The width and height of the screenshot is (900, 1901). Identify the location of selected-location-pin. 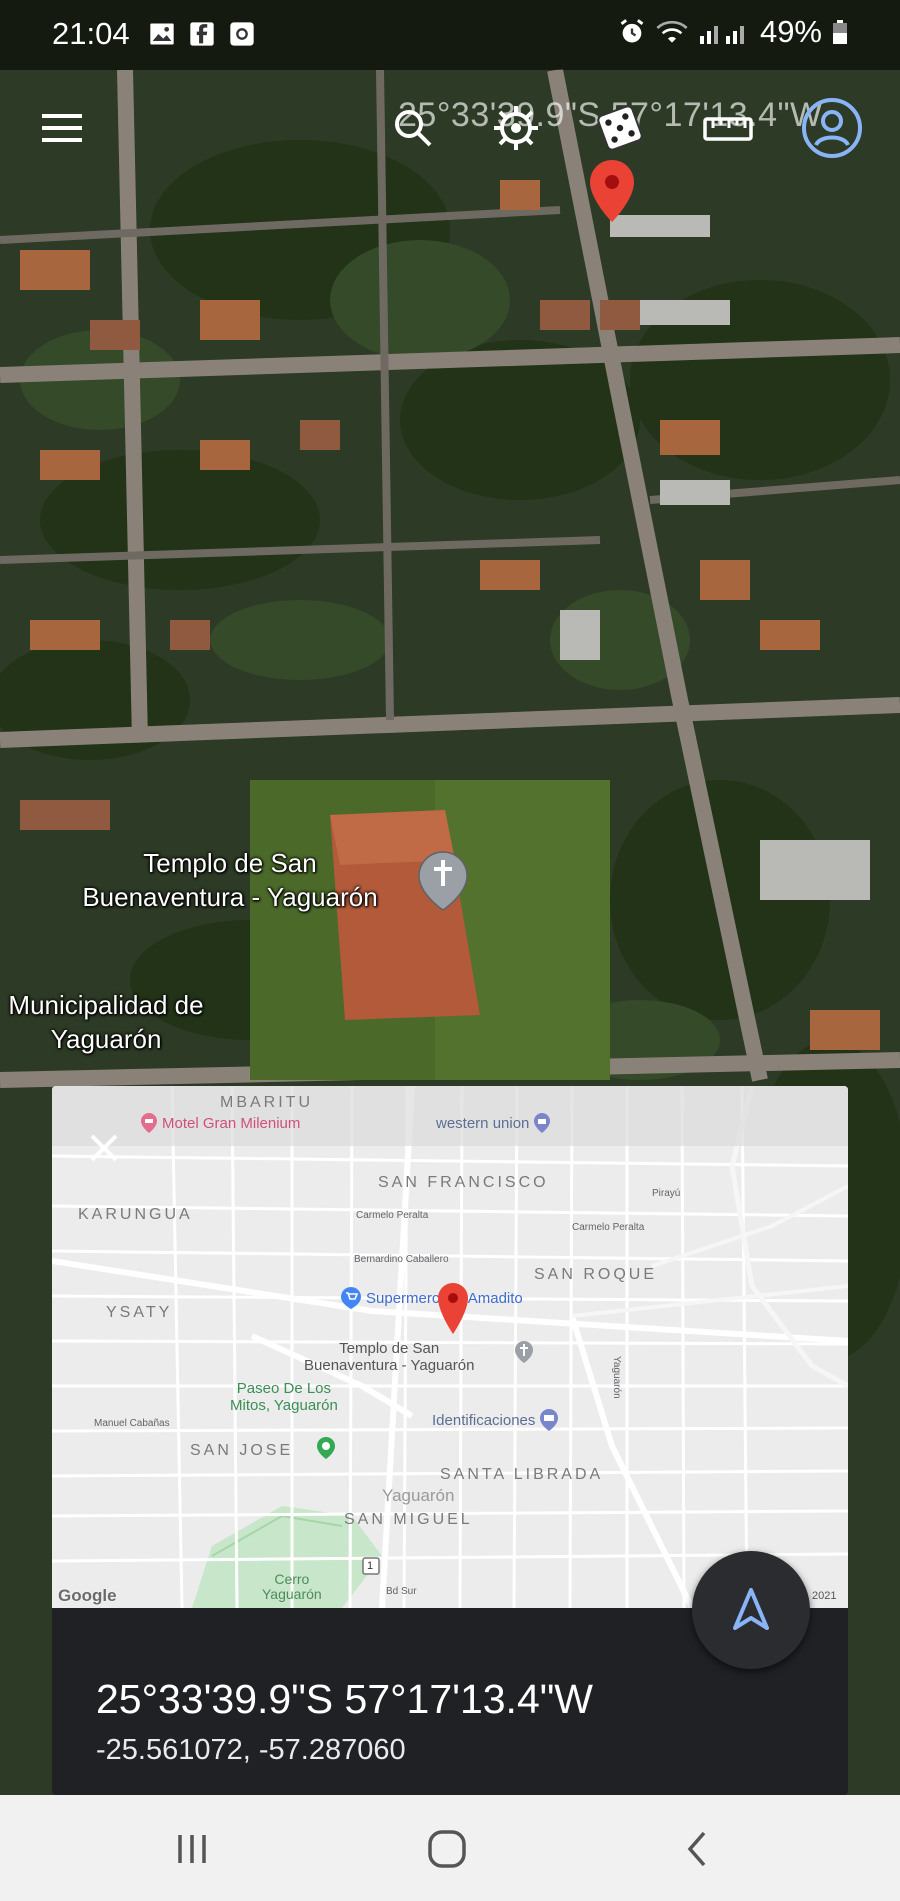
(453, 1308).